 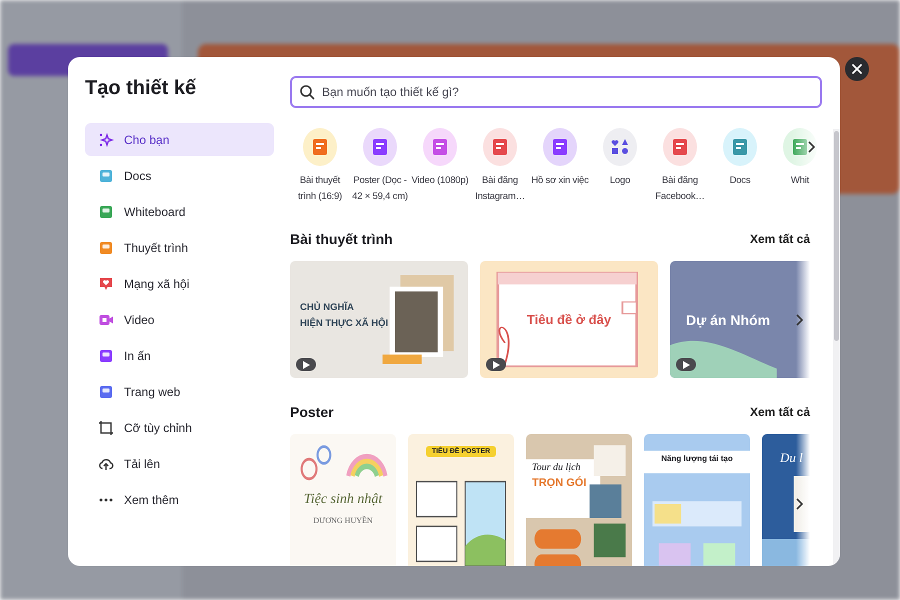 I want to click on social-icon, so click(x=106, y=284).